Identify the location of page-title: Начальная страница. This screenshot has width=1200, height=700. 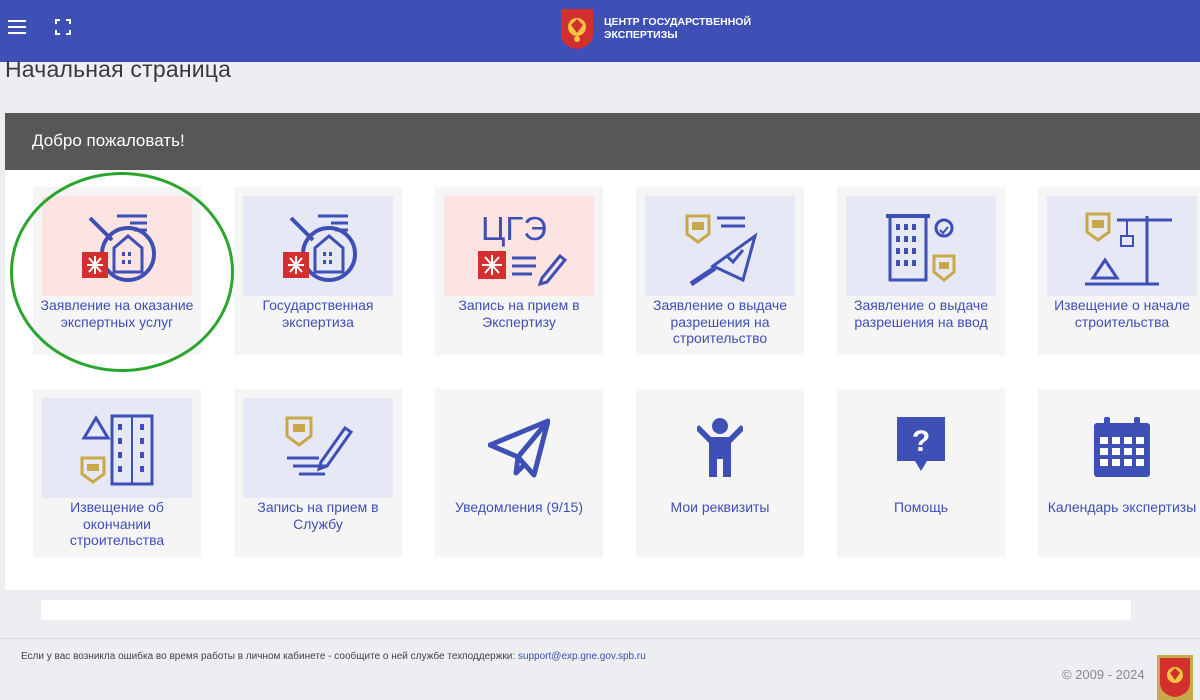
(118, 69).